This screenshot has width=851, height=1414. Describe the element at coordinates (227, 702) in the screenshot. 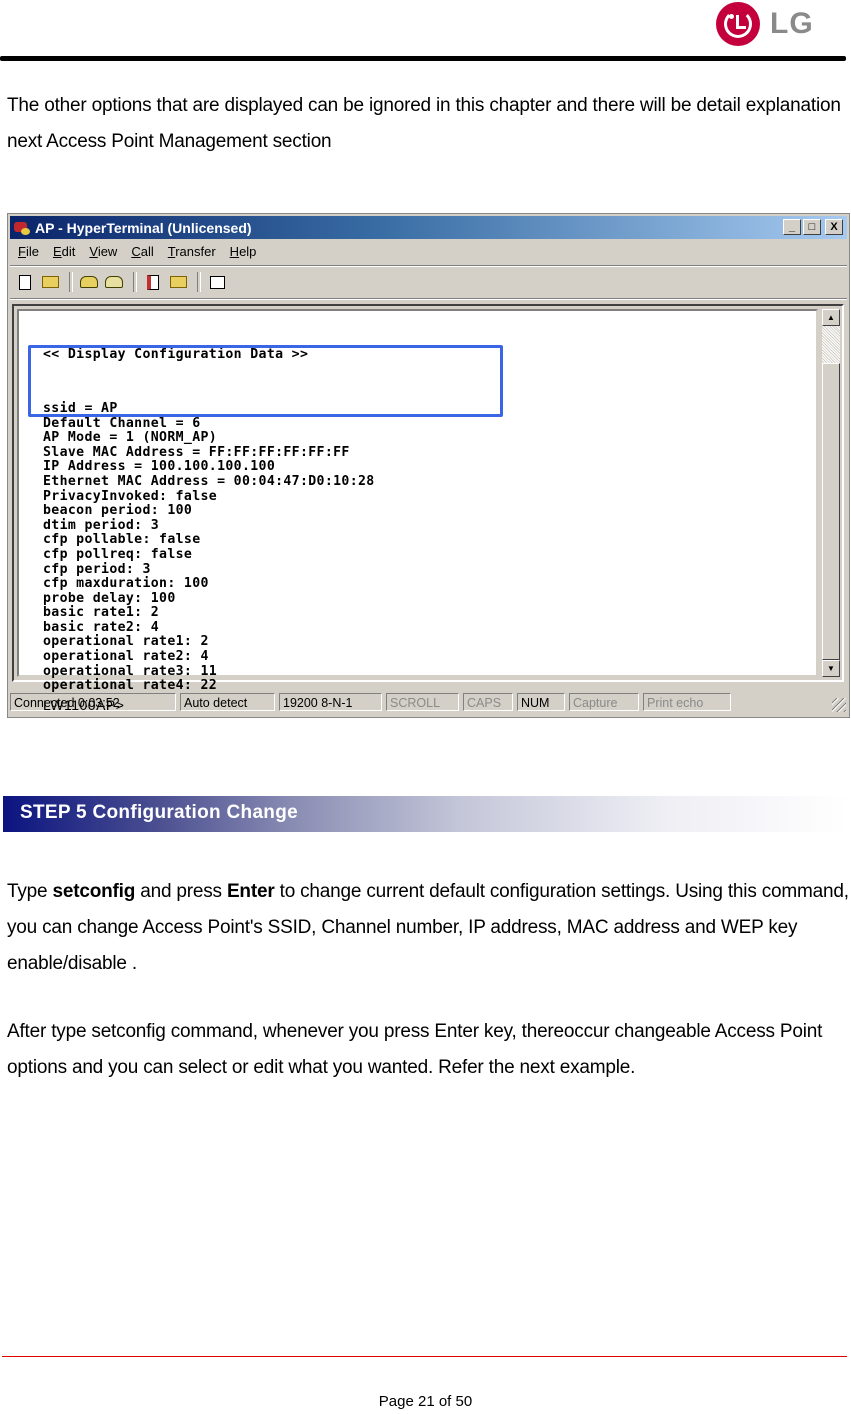

I see `status-detect: Auto detect` at that location.